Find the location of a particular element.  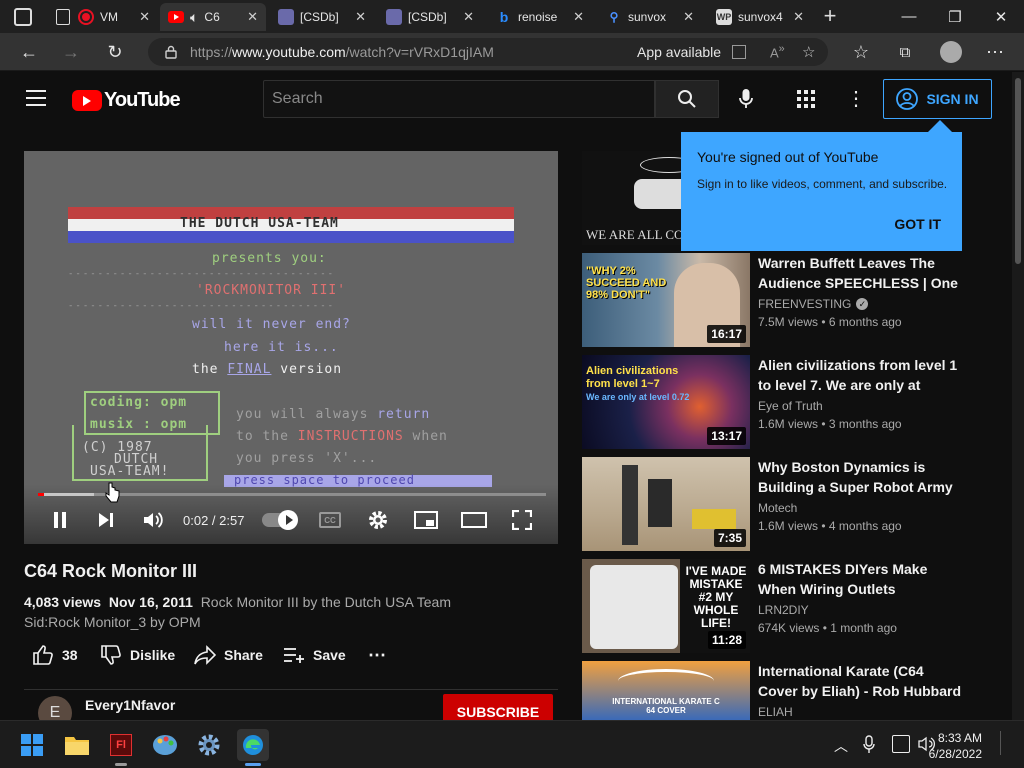

mouse-cursor-icon is located at coordinates (112, 492).